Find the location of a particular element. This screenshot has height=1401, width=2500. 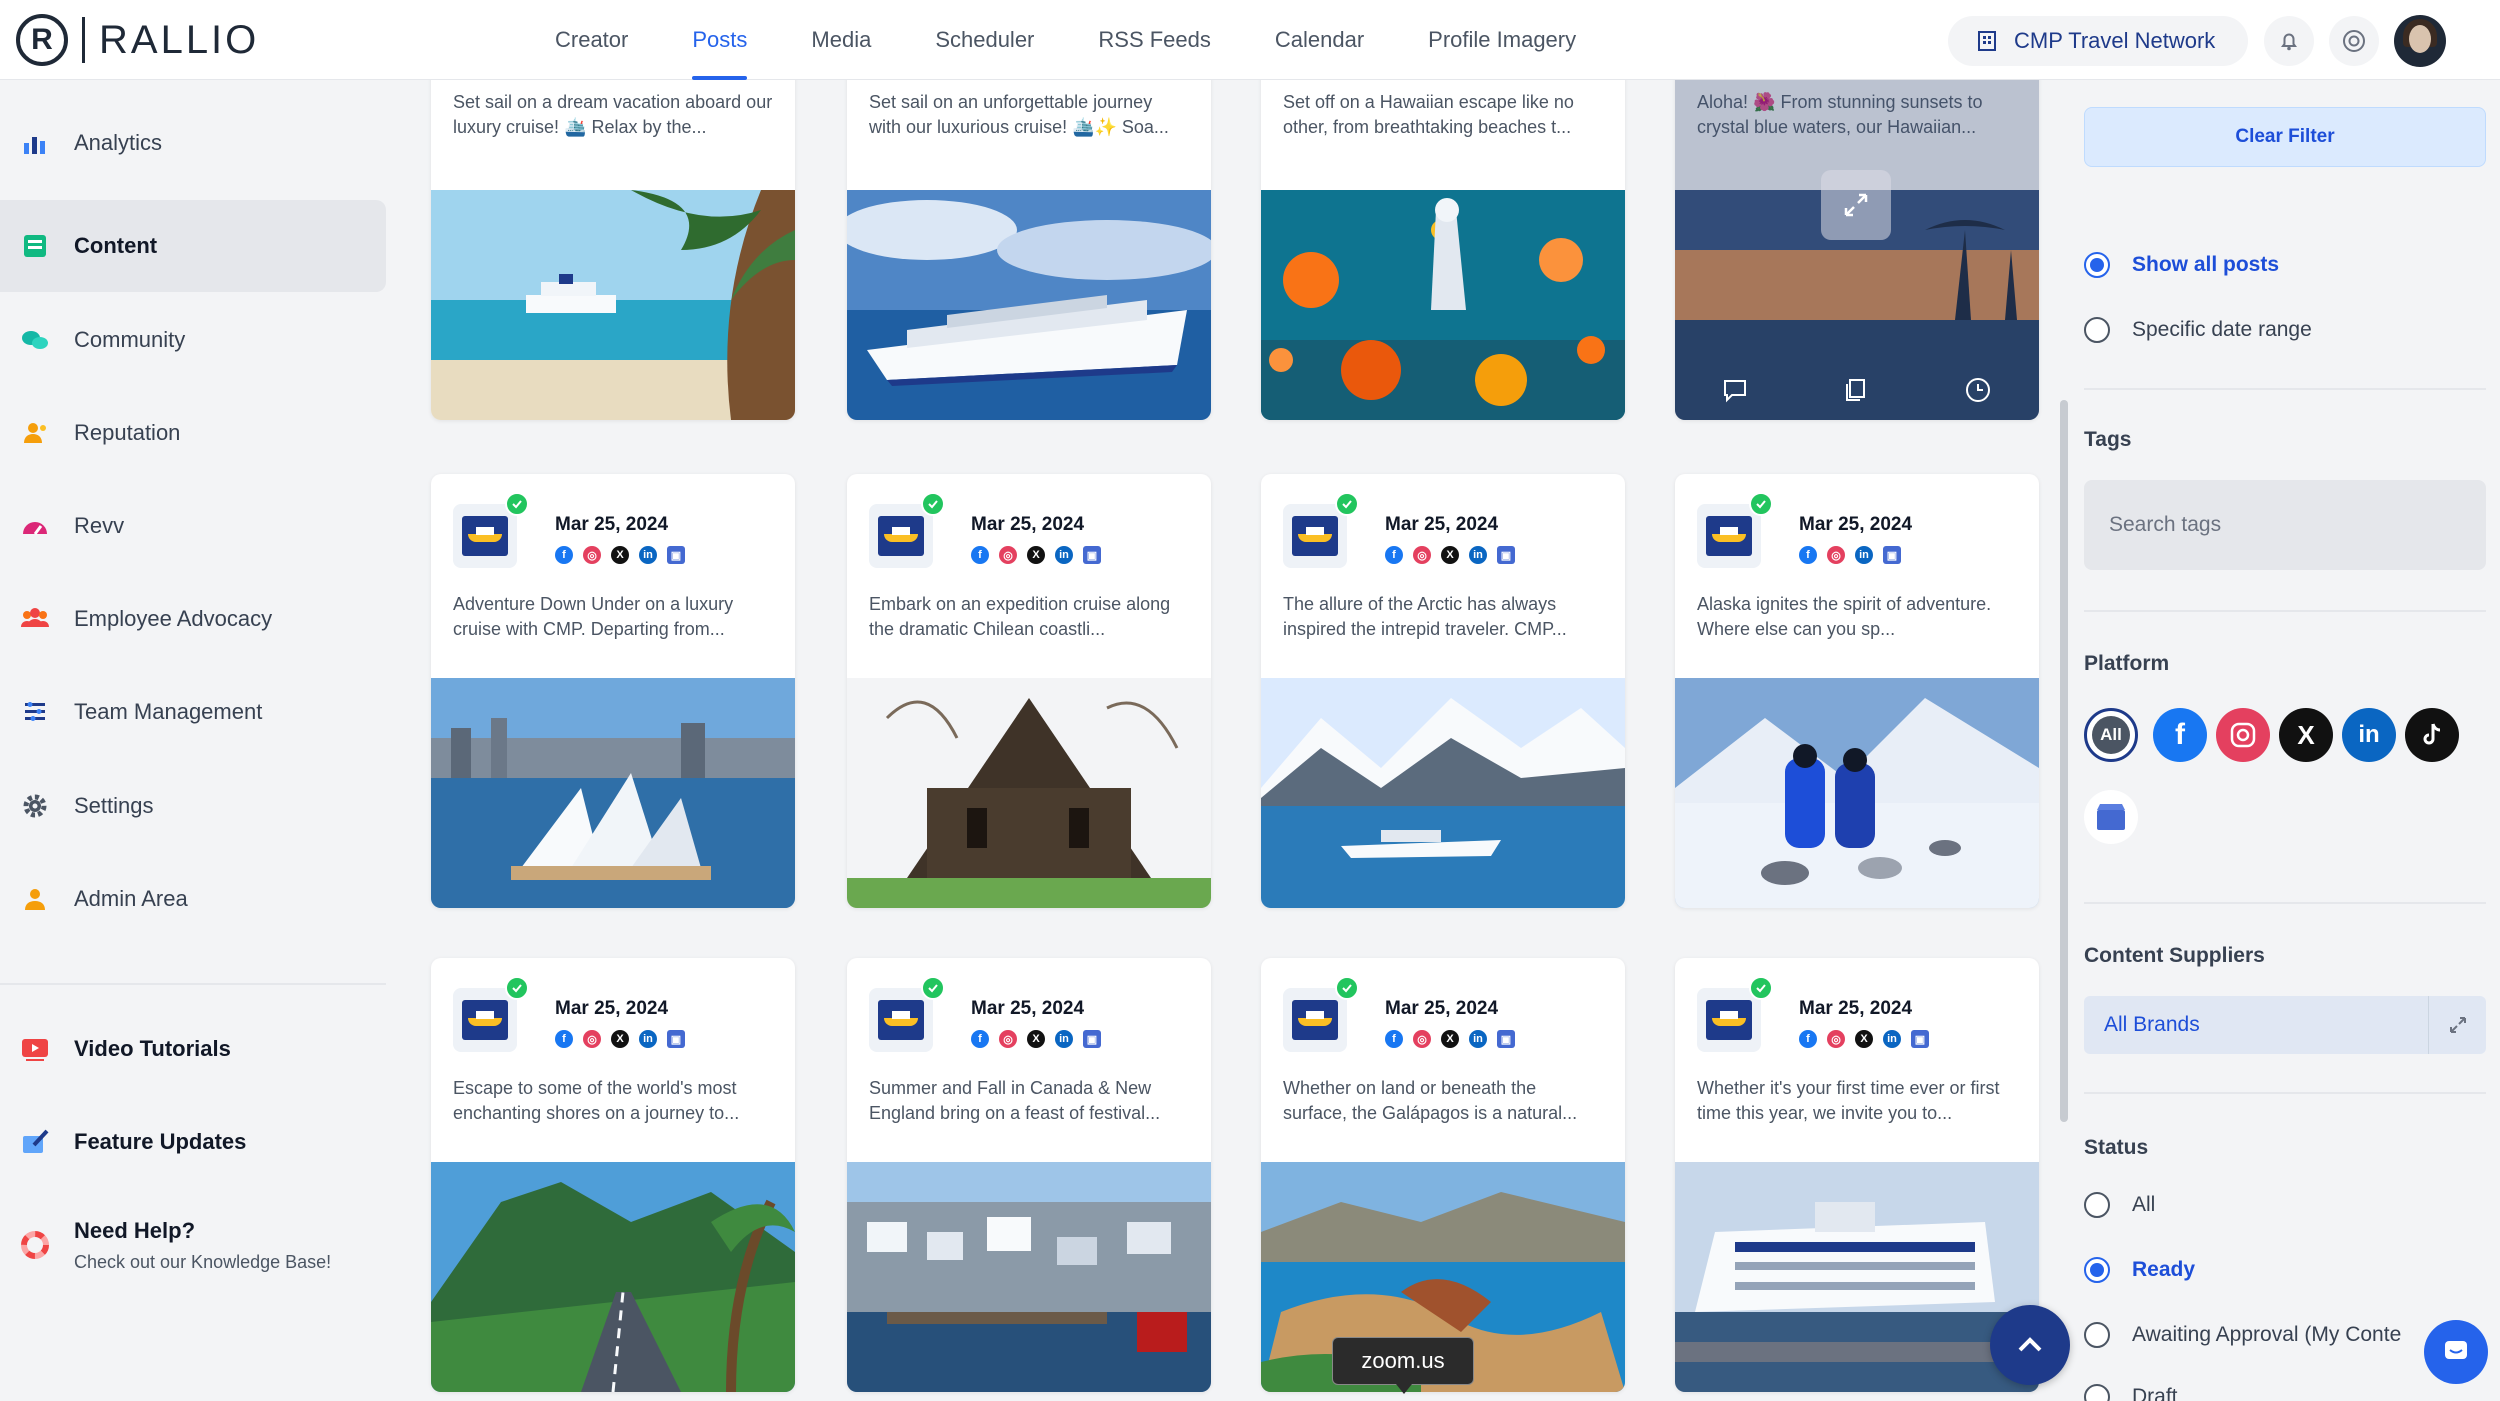

date-option-show-all: Show all posts is located at coordinates (2181, 265).